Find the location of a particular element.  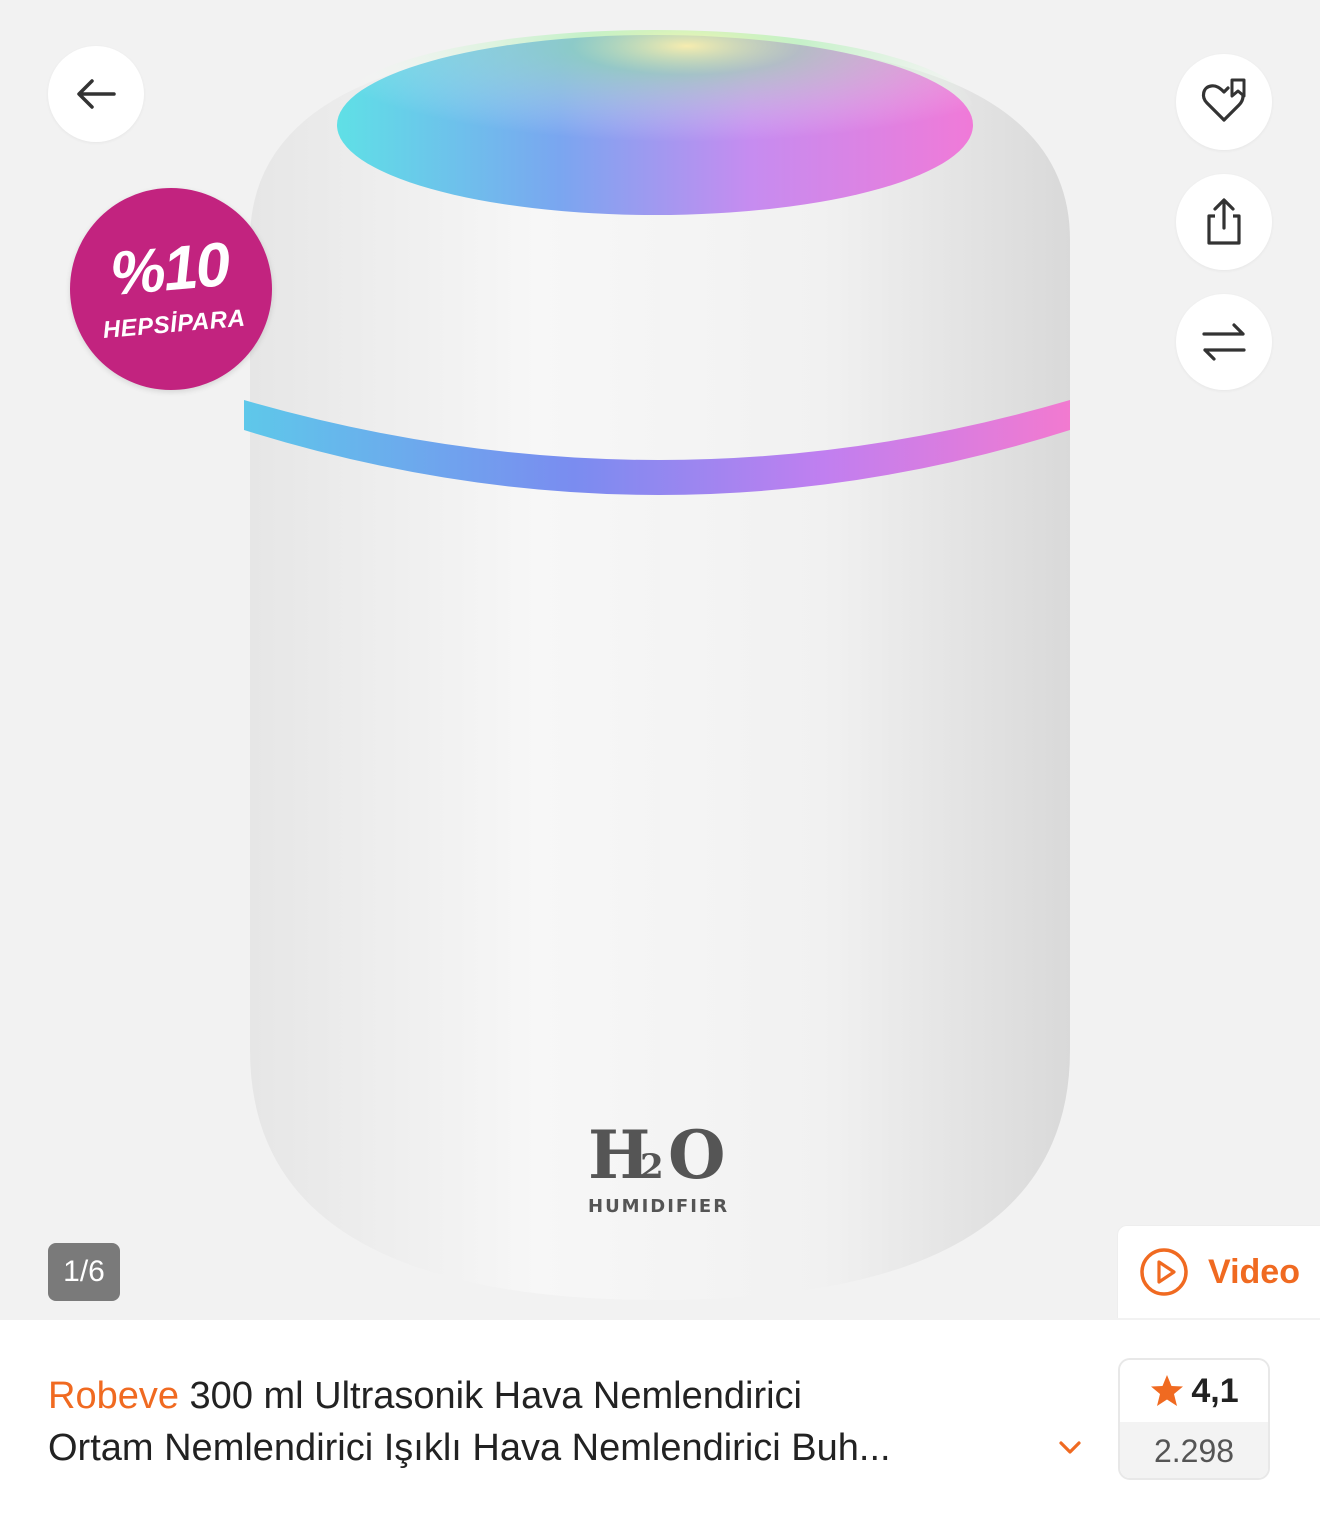

expand-title-button is located at coordinates (1070, 1448).